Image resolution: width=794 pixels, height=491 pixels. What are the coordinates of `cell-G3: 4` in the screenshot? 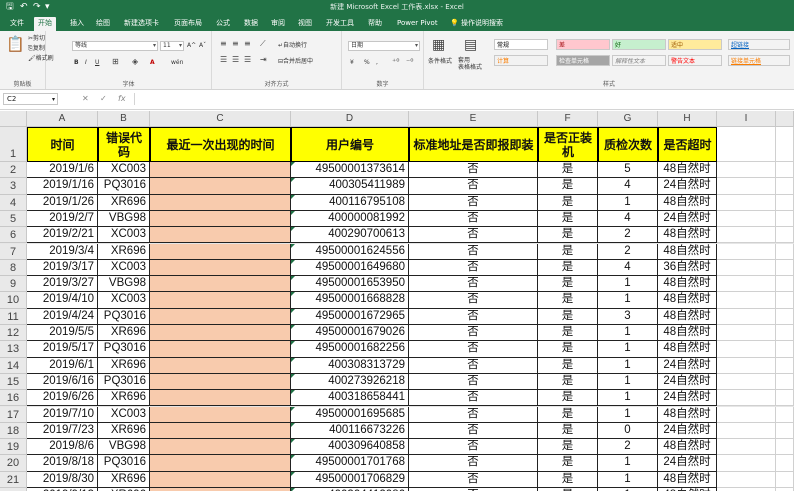 It's located at (628, 186).